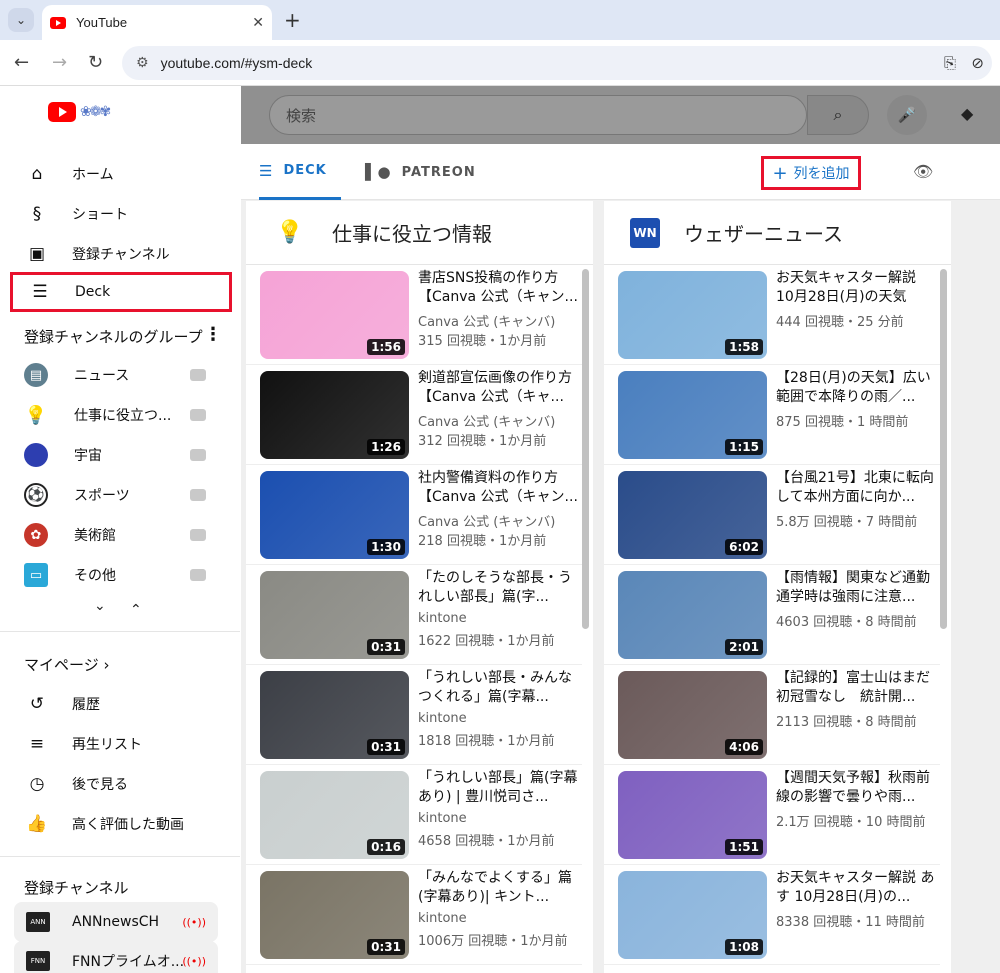 The image size is (1000, 973). I want to click on video-thumbnail: 1:56, so click(334, 315).